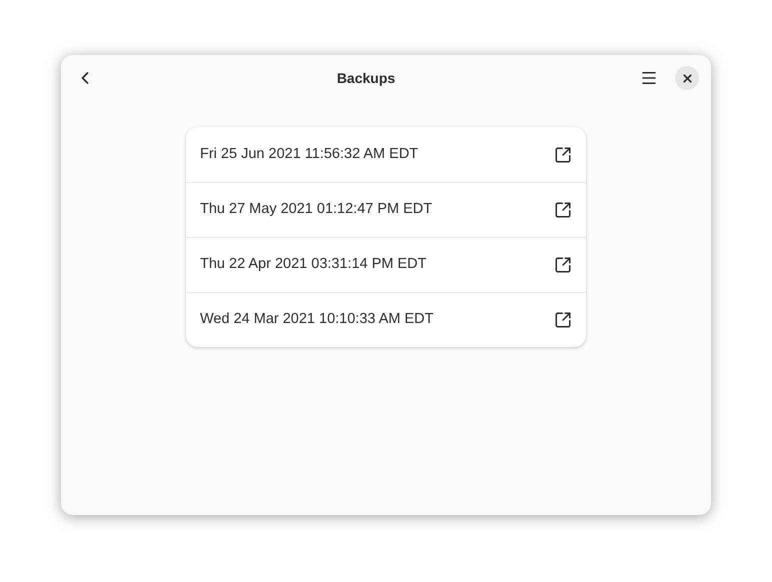  I want to click on menu-icon, so click(649, 78).